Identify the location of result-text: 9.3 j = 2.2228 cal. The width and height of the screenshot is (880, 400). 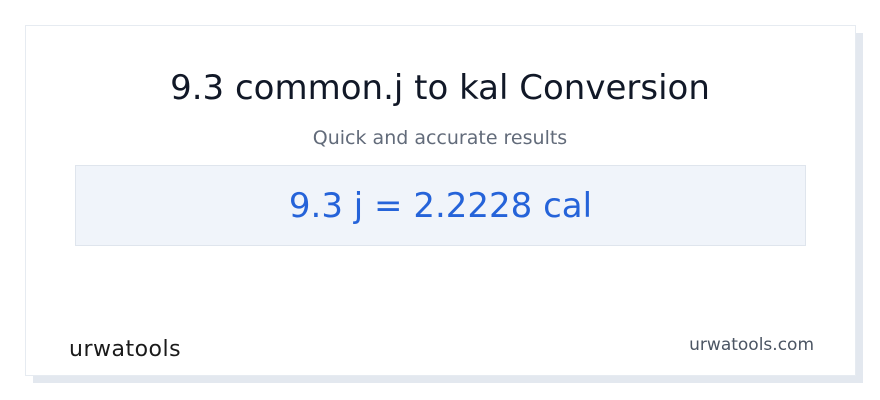
(440, 205).